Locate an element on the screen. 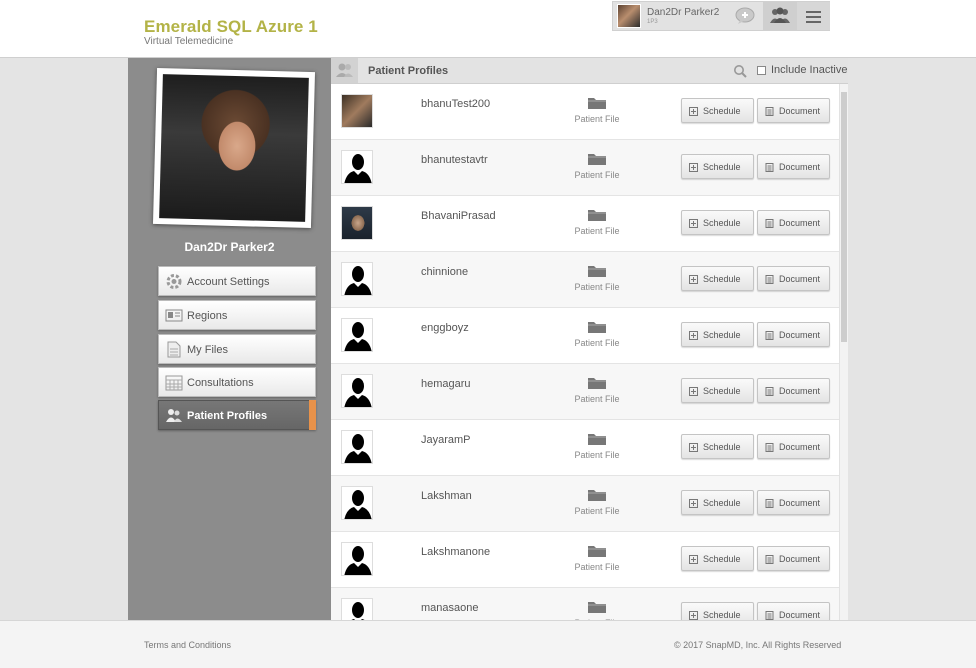 The image size is (976, 668). folder-icon is located at coordinates (597, 439).